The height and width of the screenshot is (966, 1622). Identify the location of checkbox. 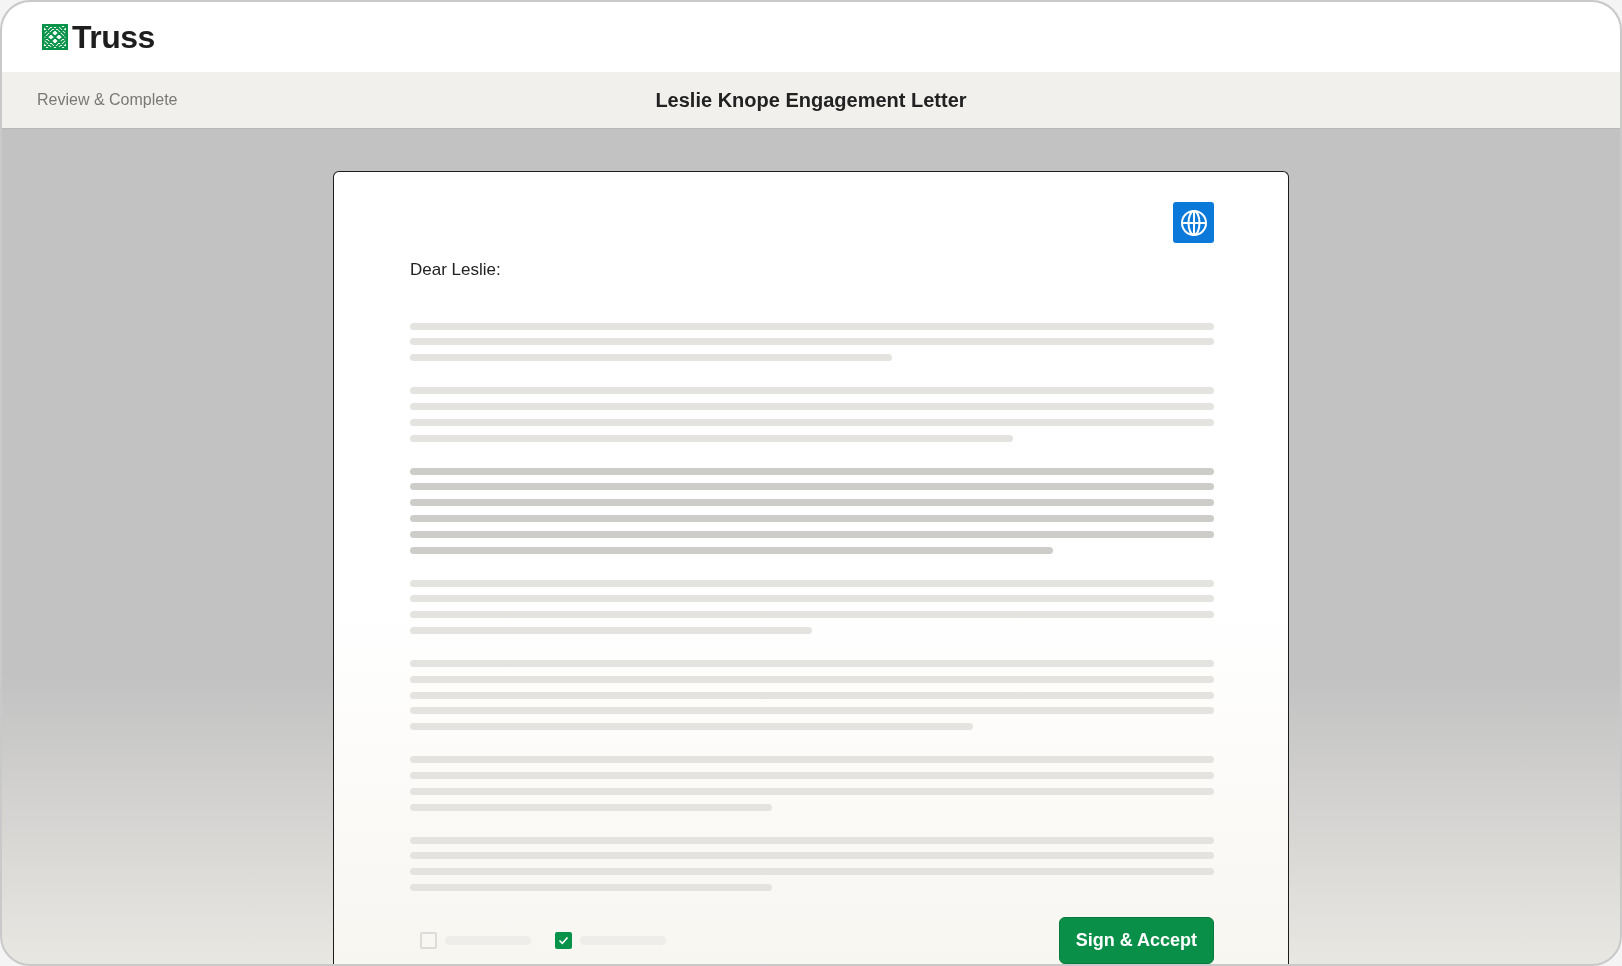
(563, 940).